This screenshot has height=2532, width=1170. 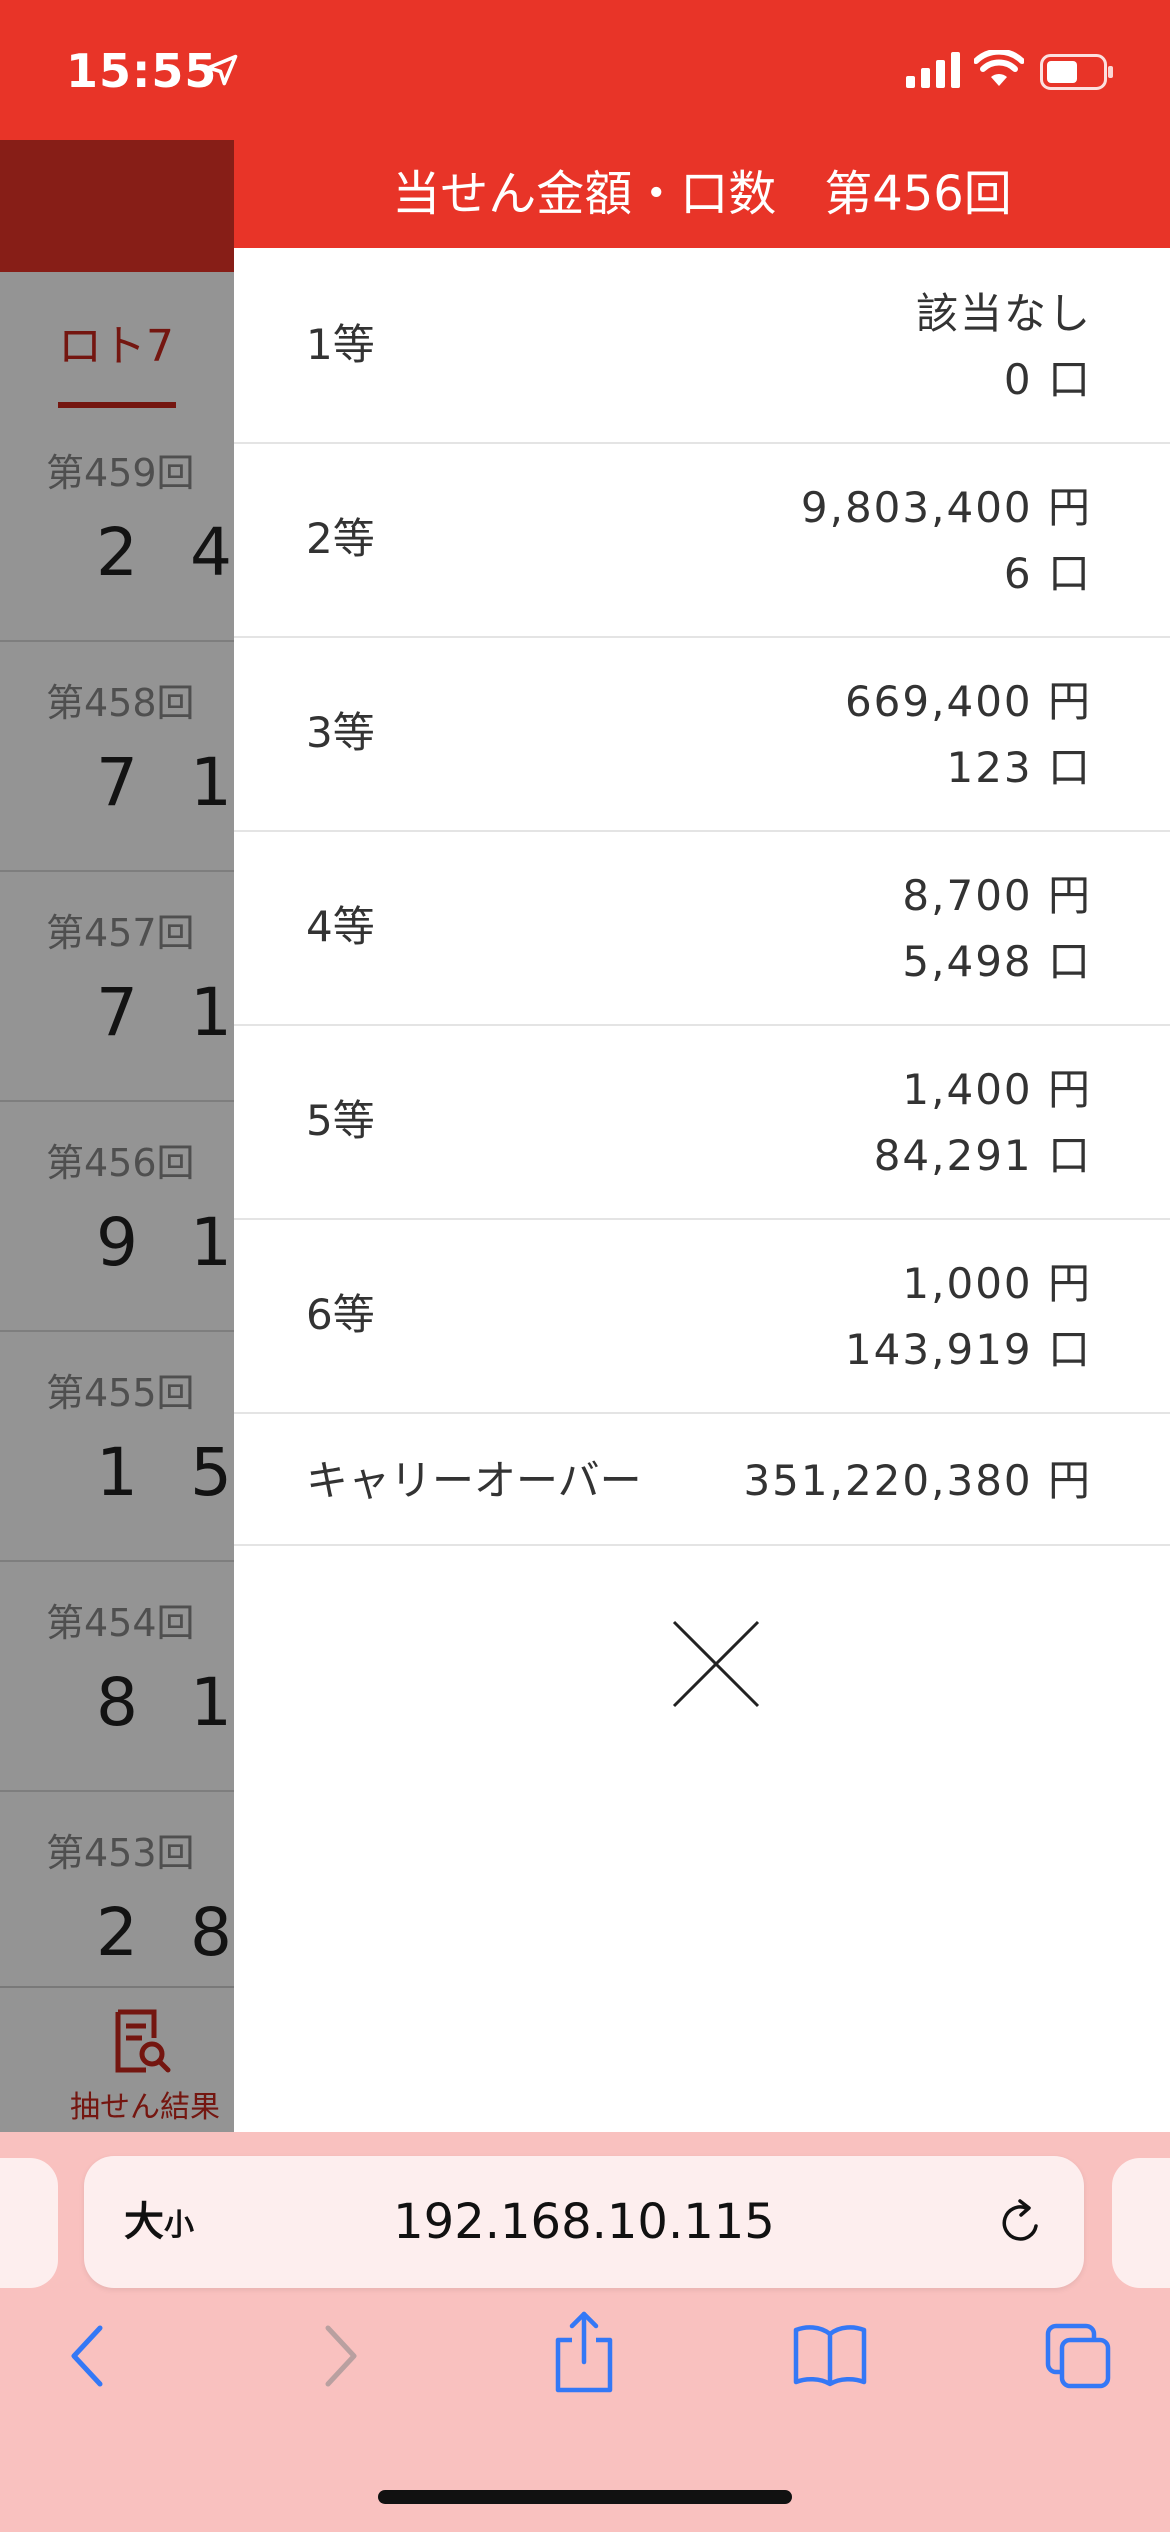 What do you see at coordinates (1047, 573) in the screenshot?
I see `prize-count: 6 口` at bounding box center [1047, 573].